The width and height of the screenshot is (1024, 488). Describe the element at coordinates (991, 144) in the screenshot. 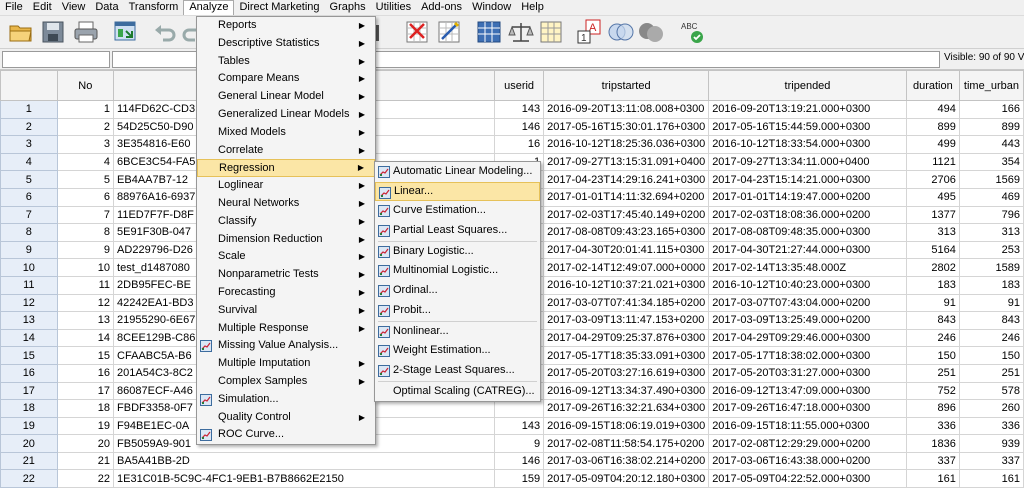

I see `cell-time-urban: 443` at that location.